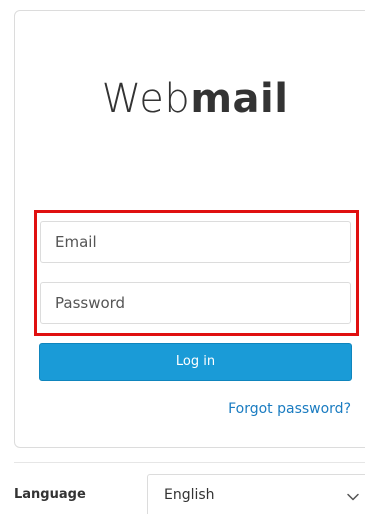 This screenshot has width=365, height=514. Describe the element at coordinates (256, 494) in the screenshot. I see `language-select: English` at that location.